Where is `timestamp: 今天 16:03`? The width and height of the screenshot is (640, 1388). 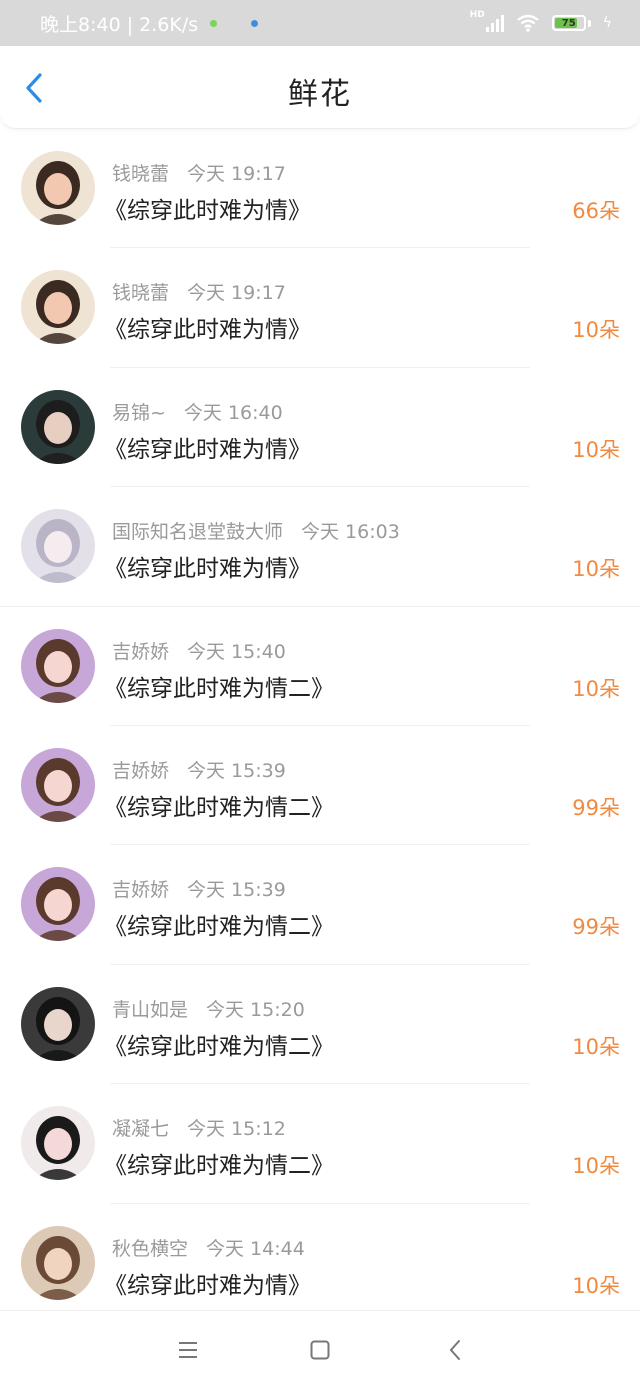 timestamp: 今天 16:03 is located at coordinates (350, 532).